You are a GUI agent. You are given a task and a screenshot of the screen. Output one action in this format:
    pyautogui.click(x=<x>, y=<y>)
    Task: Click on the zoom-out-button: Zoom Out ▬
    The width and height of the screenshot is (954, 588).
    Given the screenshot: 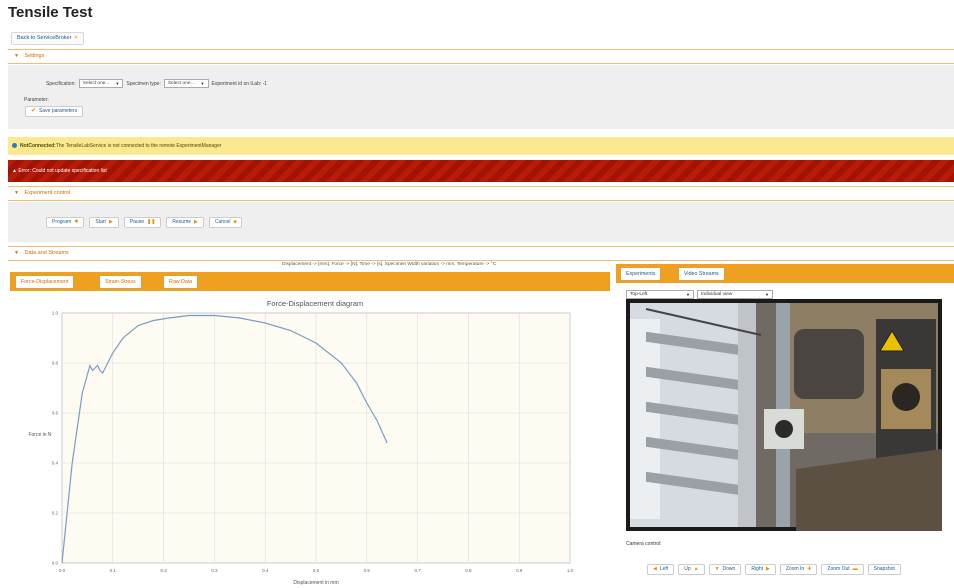 What is the action you would take?
    pyautogui.click(x=842, y=569)
    